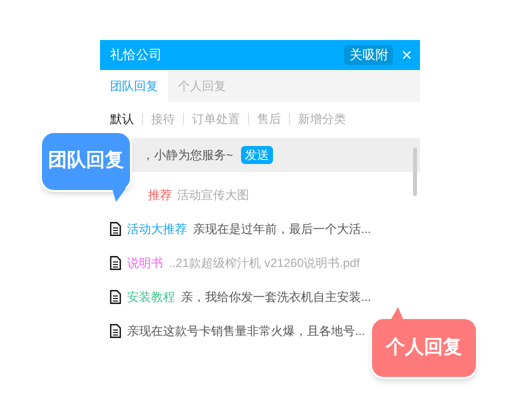  I want to click on callout-label: 个人回复, so click(424, 348).